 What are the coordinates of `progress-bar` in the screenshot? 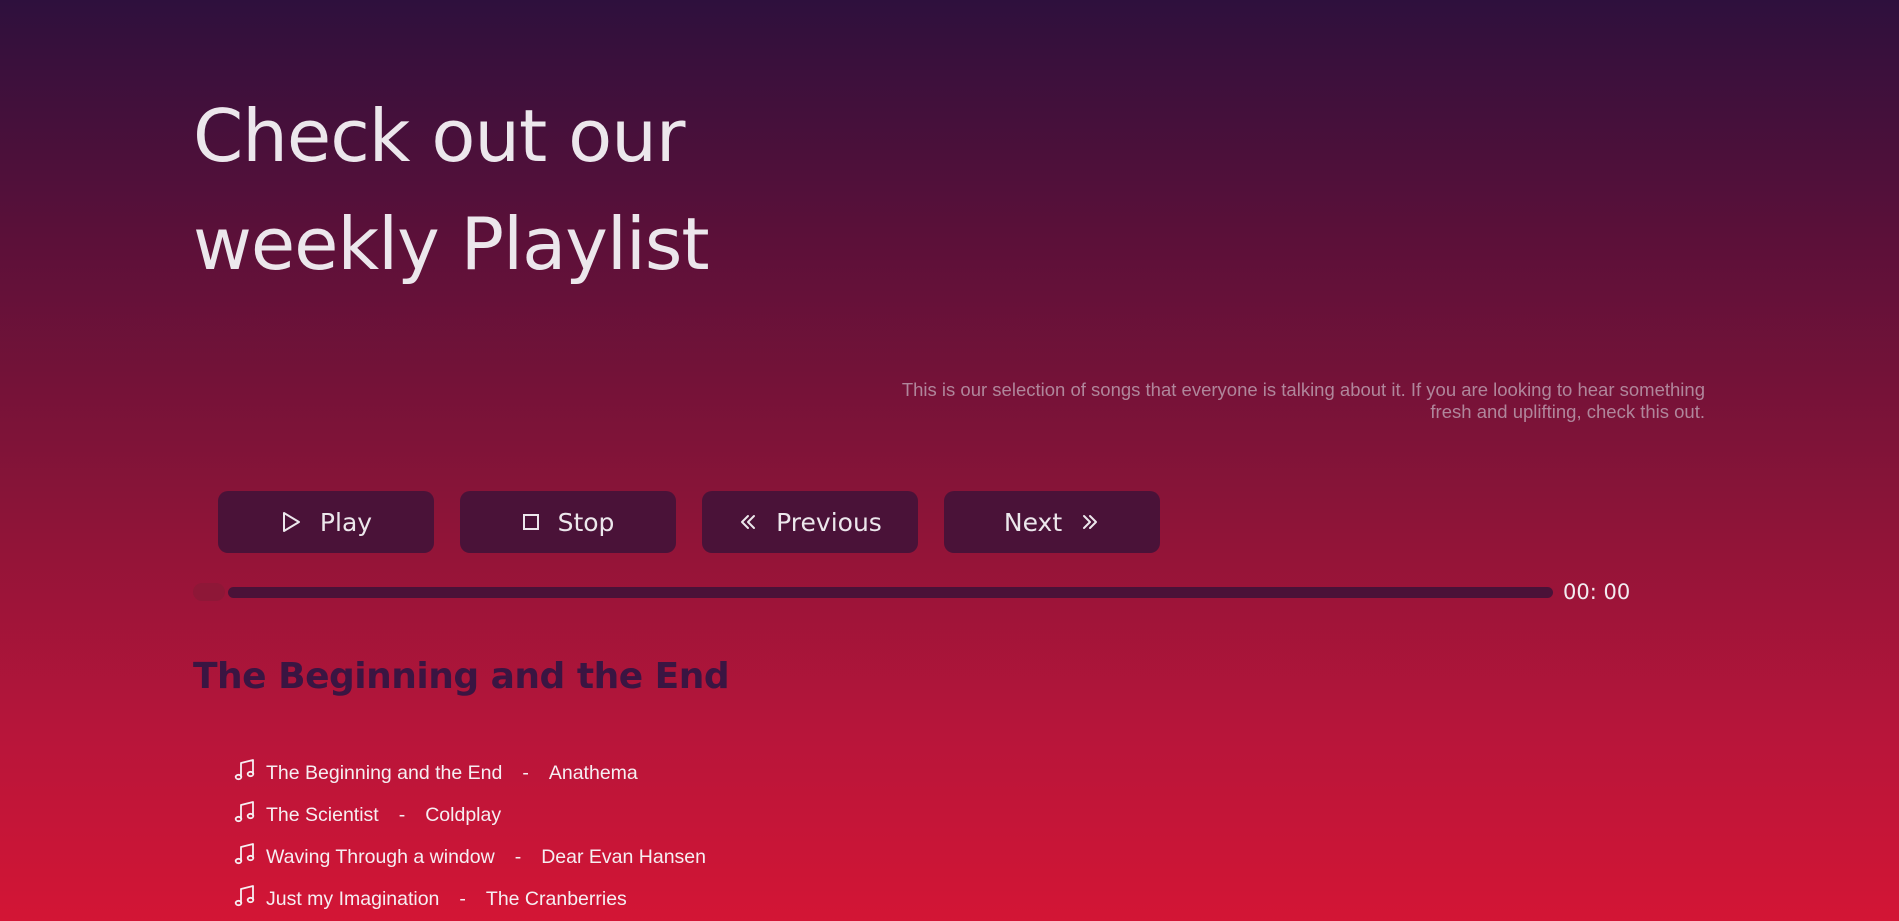 It's located at (890, 592).